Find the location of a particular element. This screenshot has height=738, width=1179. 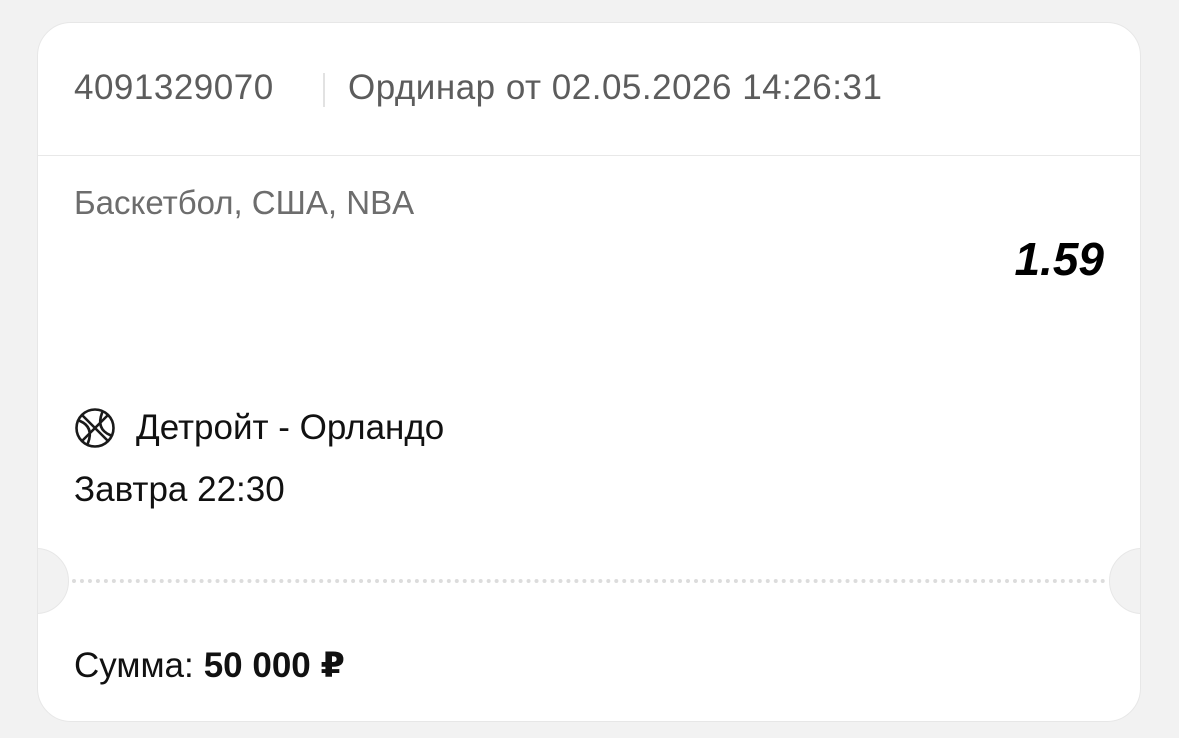

match-name: Детройт - Орландо is located at coordinates (290, 427).